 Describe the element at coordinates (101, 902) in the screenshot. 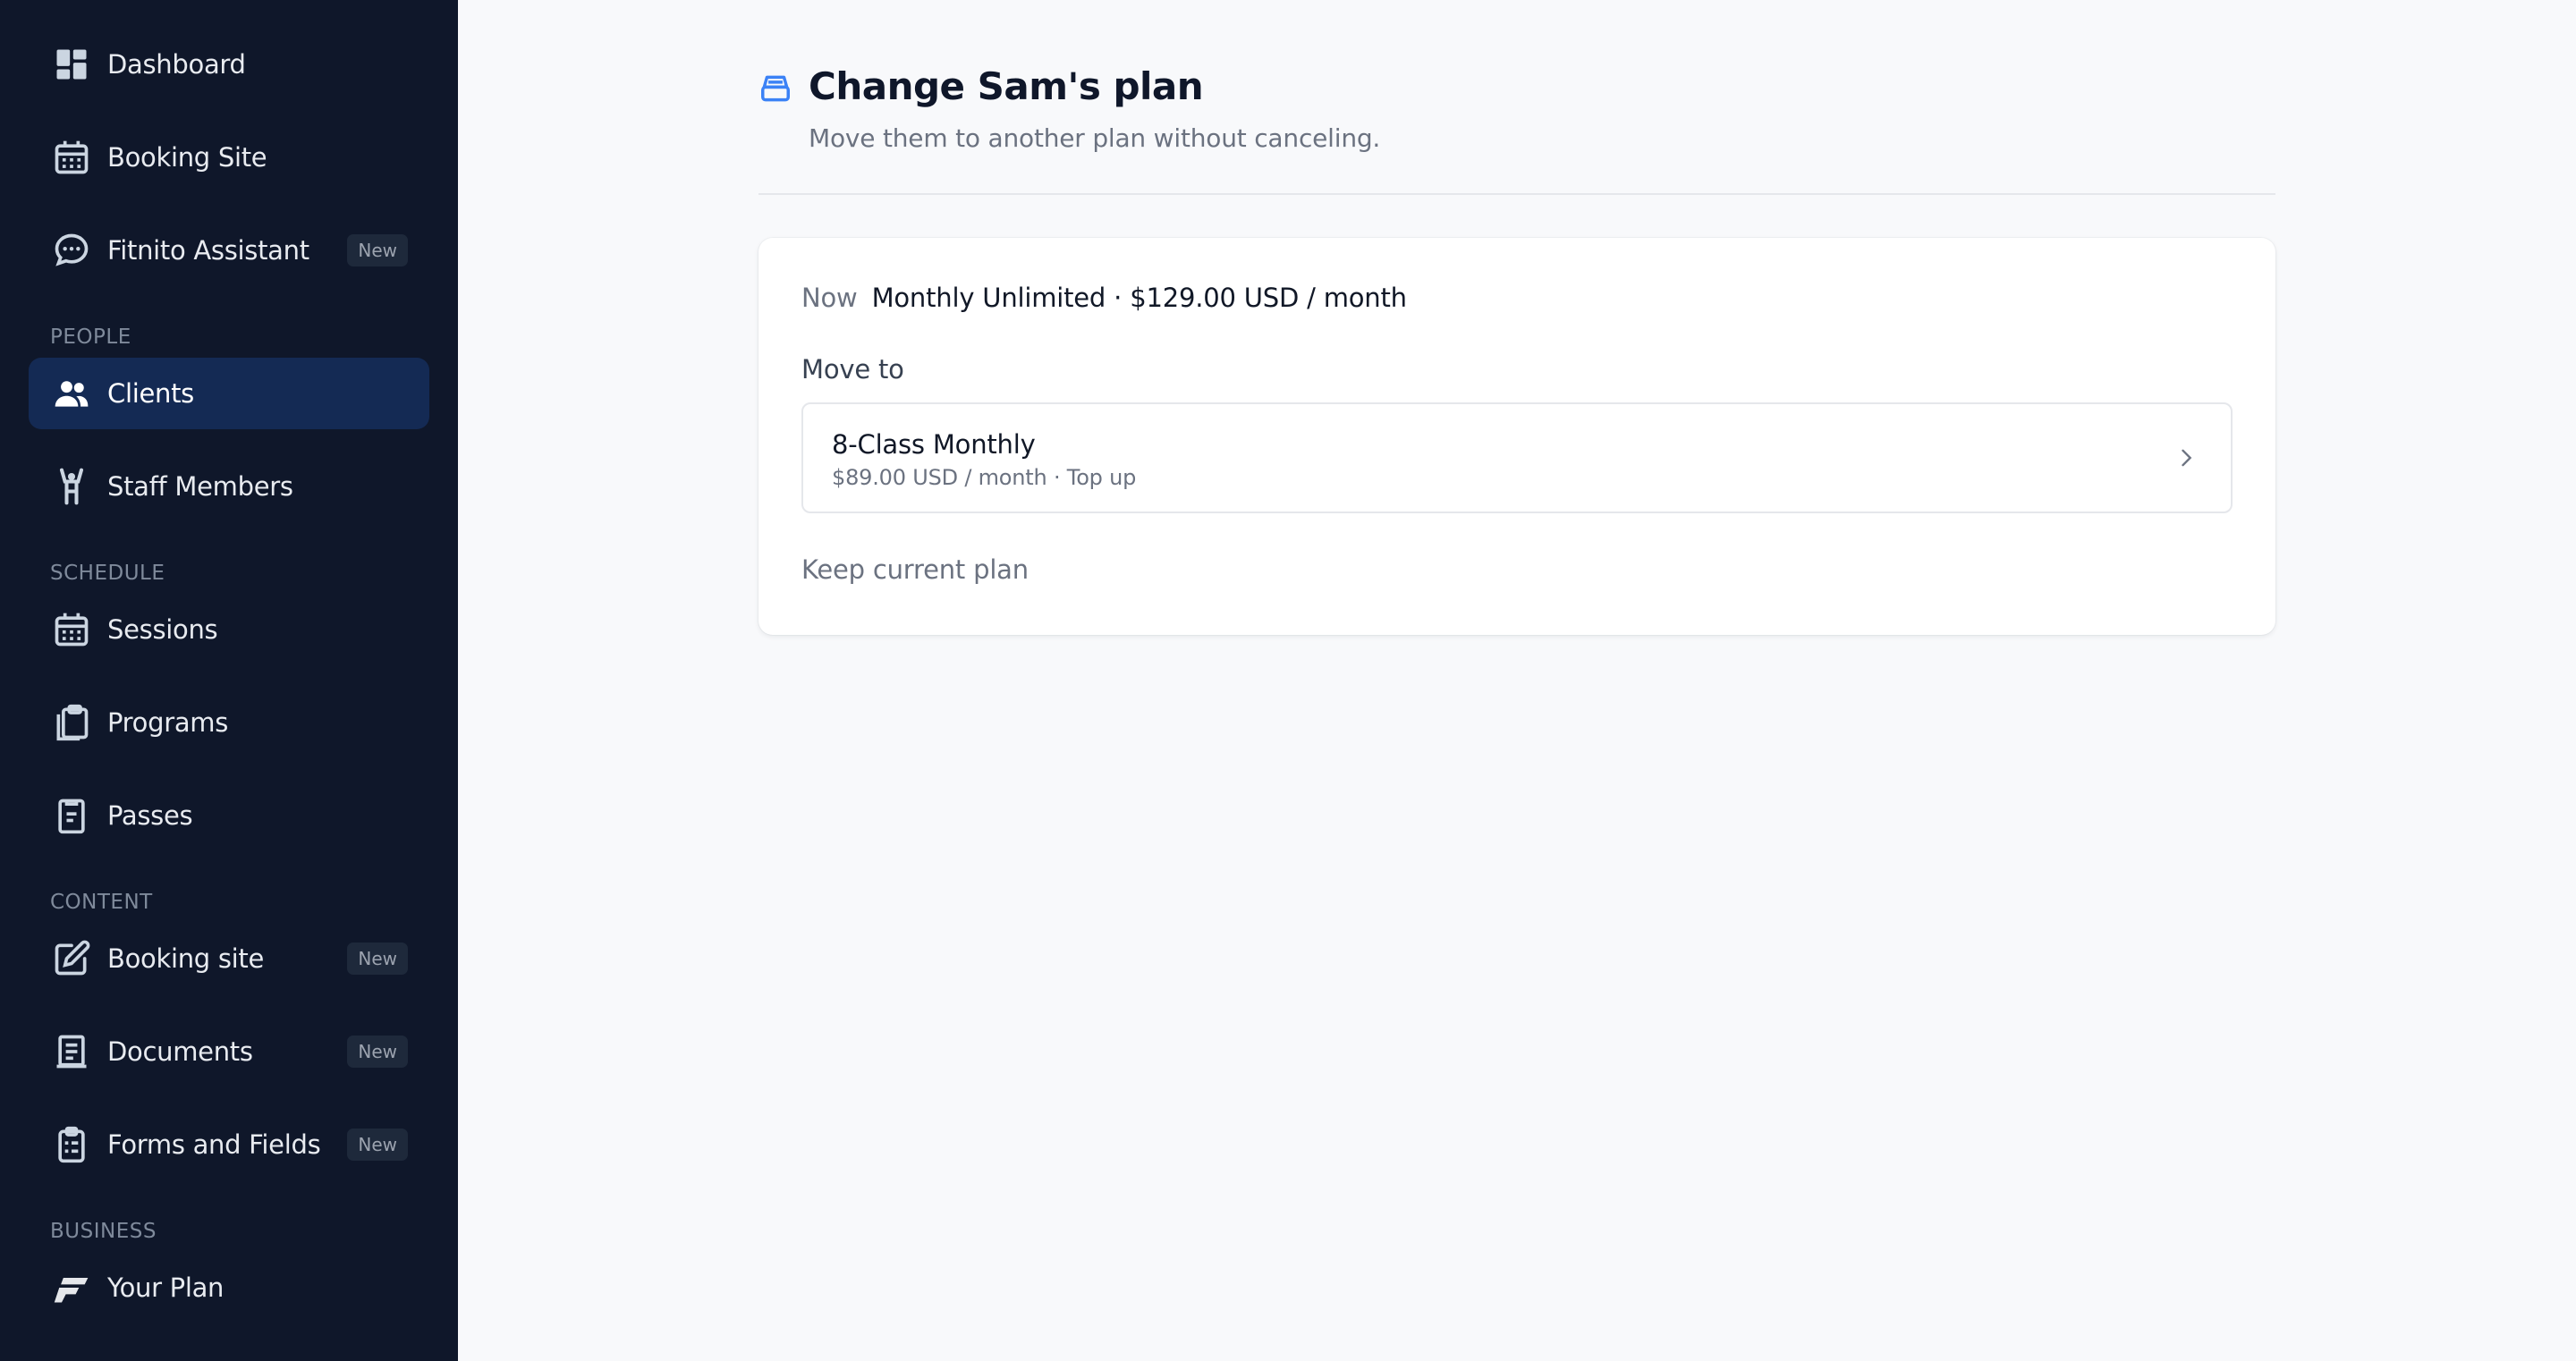

I see `section-label-content: CONTENT` at that location.